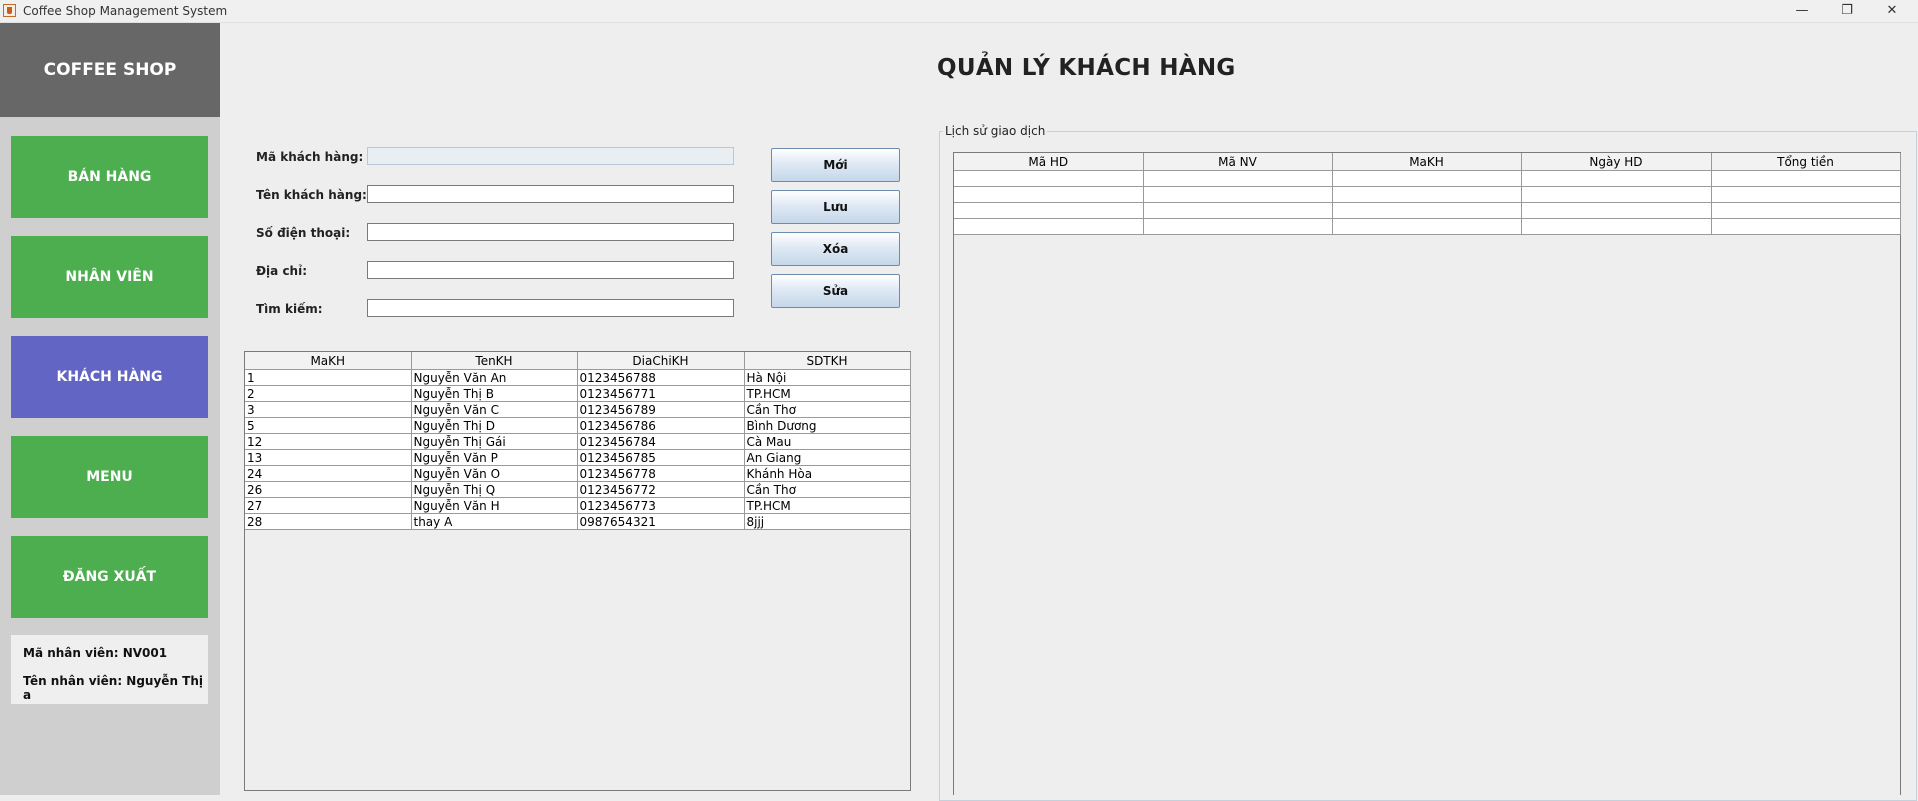 The width and height of the screenshot is (1918, 801). What do you see at coordinates (328, 457) in the screenshot?
I see `cell: 13` at bounding box center [328, 457].